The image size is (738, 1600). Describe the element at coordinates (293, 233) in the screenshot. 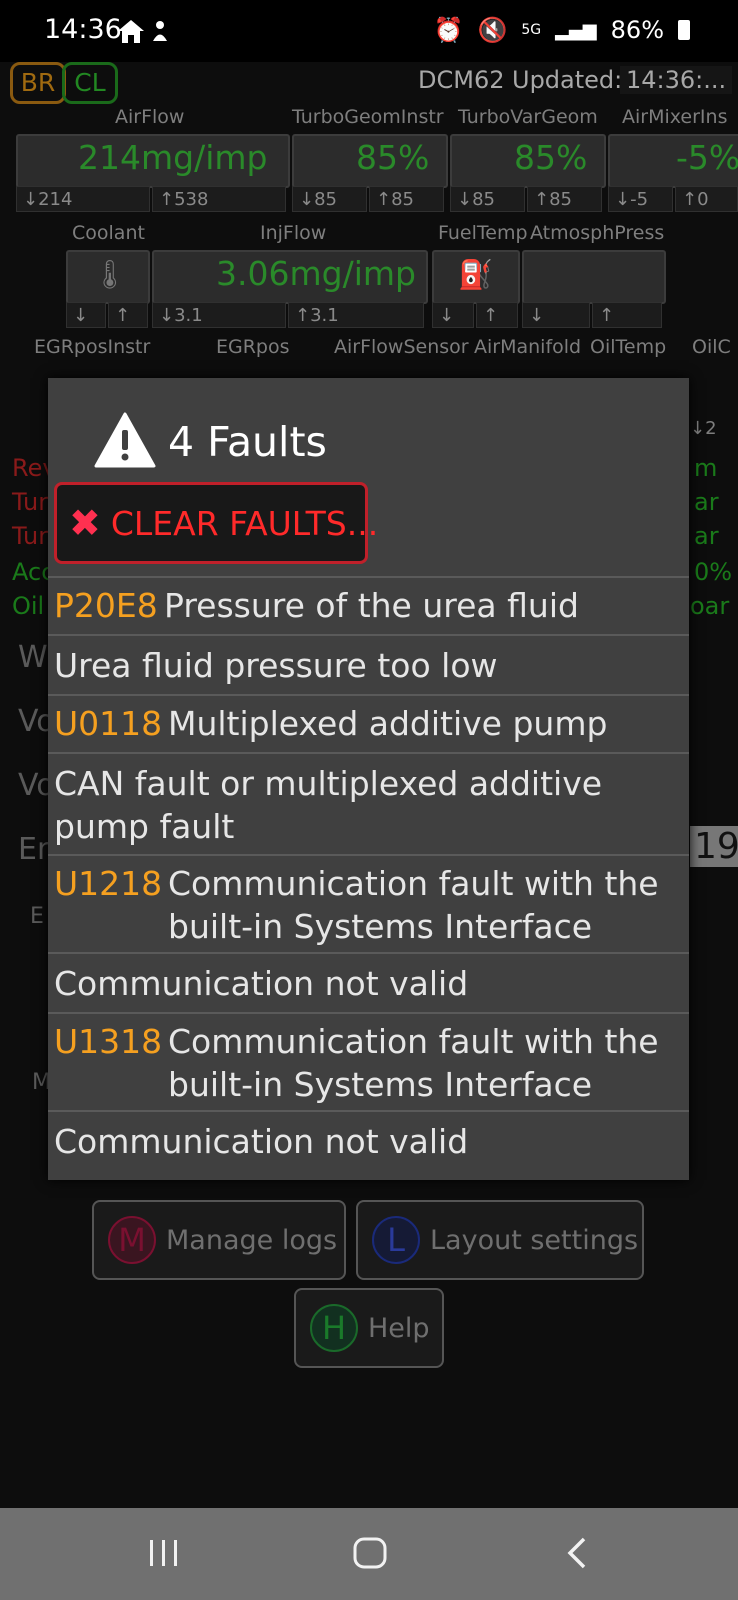

I see `injflow-label: InjFlow` at that location.